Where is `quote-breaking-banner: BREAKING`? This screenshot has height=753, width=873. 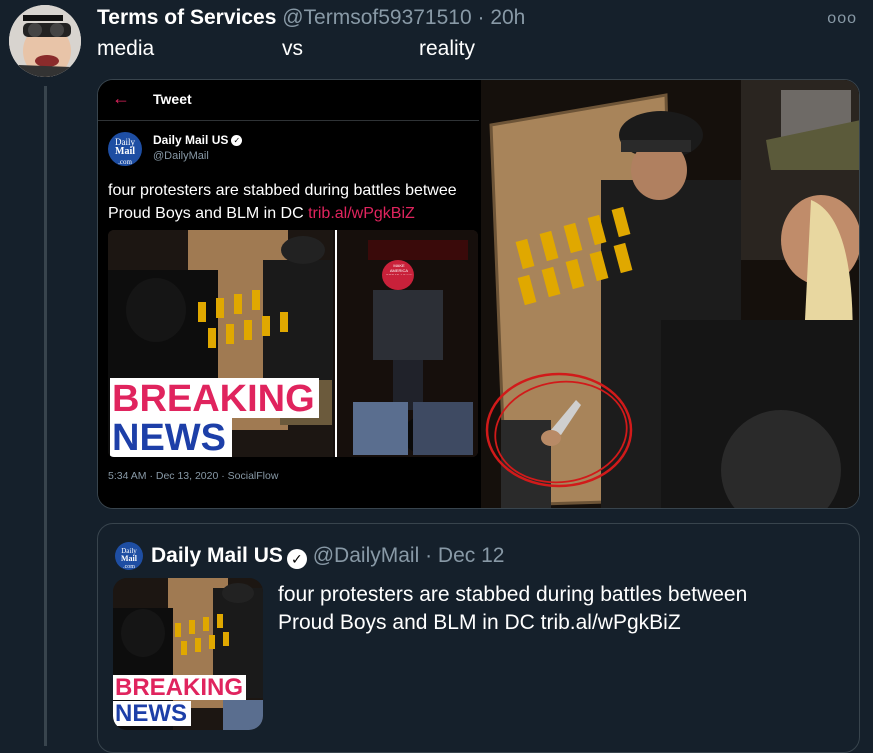
quote-breaking-banner: BREAKING is located at coordinates (180, 687).